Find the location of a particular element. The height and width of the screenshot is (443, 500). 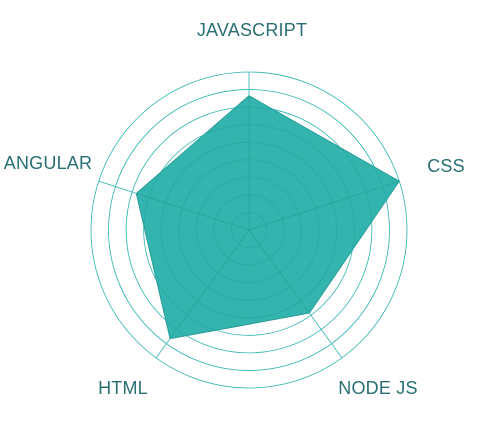

category-label-html: HTML is located at coordinates (123, 388).